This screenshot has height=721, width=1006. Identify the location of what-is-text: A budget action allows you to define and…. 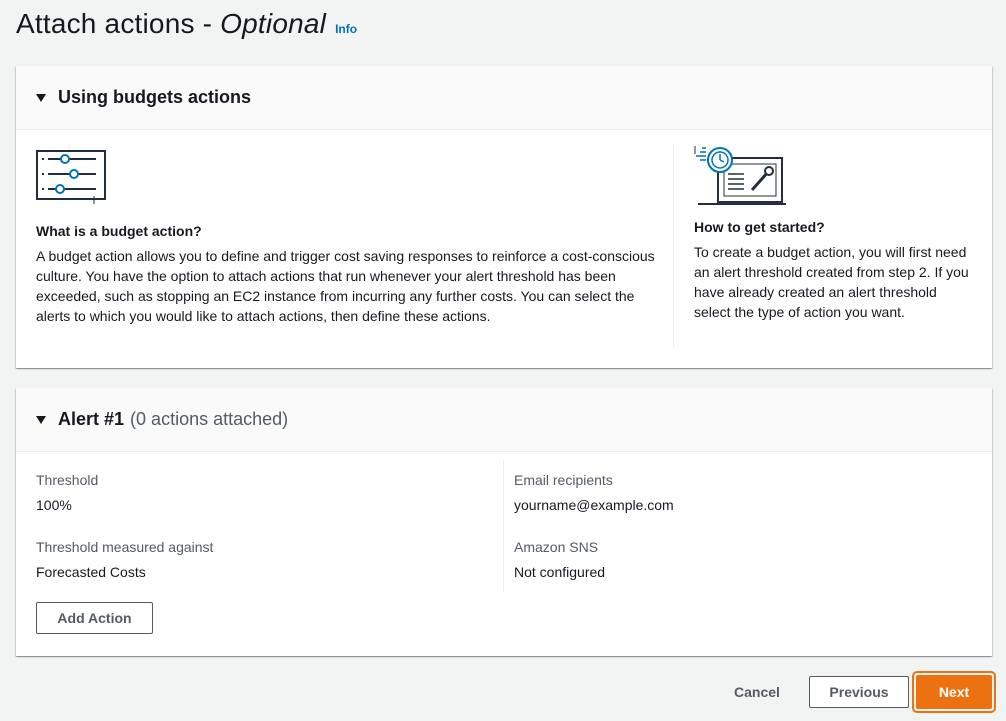
(345, 286).